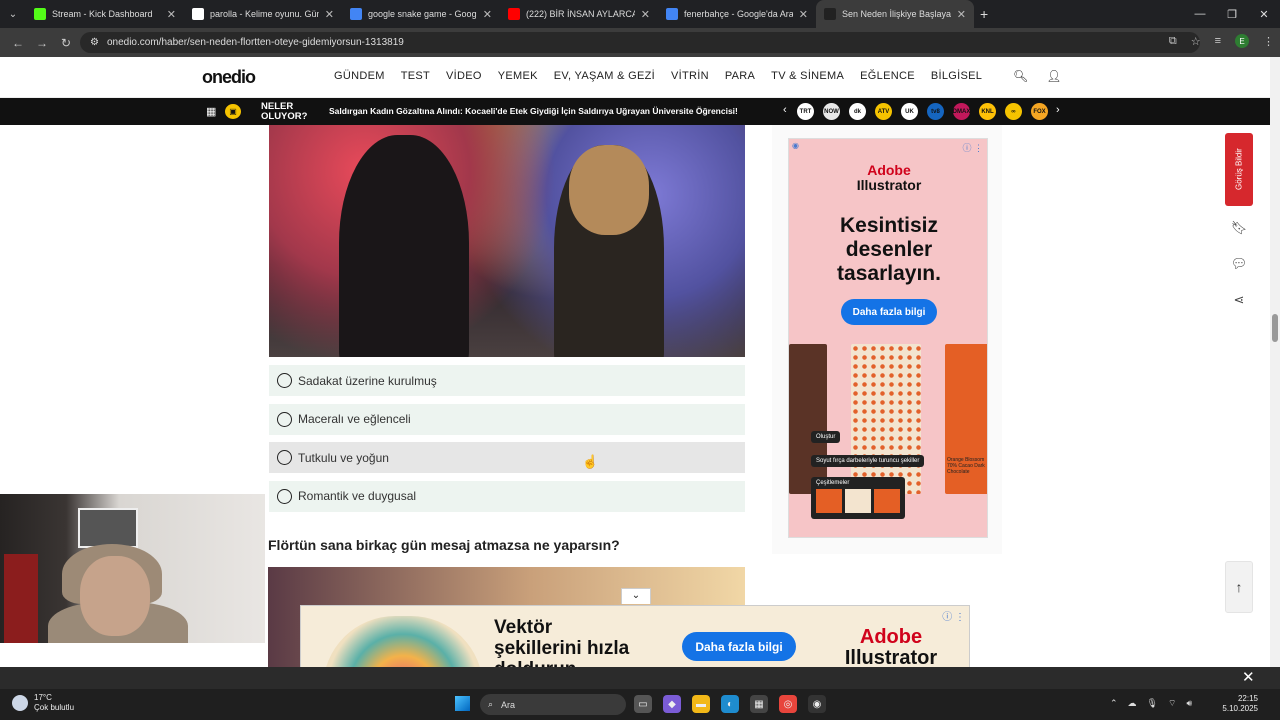 The width and height of the screenshot is (1280, 720). Describe the element at coordinates (553, 704) in the screenshot. I see `taskbar-search: ⌕ Ara` at that location.